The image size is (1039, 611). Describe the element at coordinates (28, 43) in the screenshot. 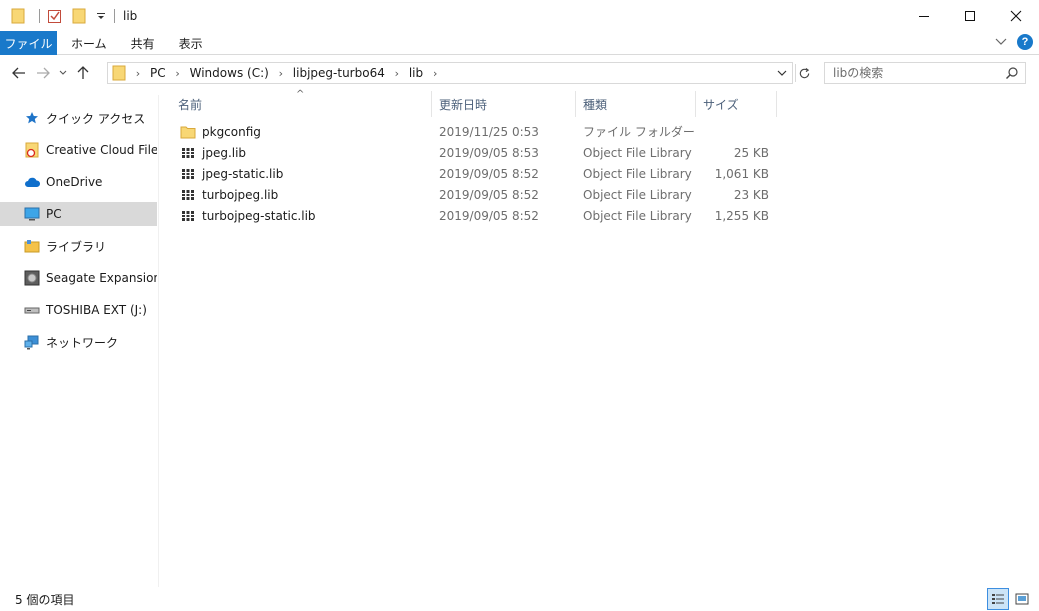

I see `tab-file: ファイル` at that location.